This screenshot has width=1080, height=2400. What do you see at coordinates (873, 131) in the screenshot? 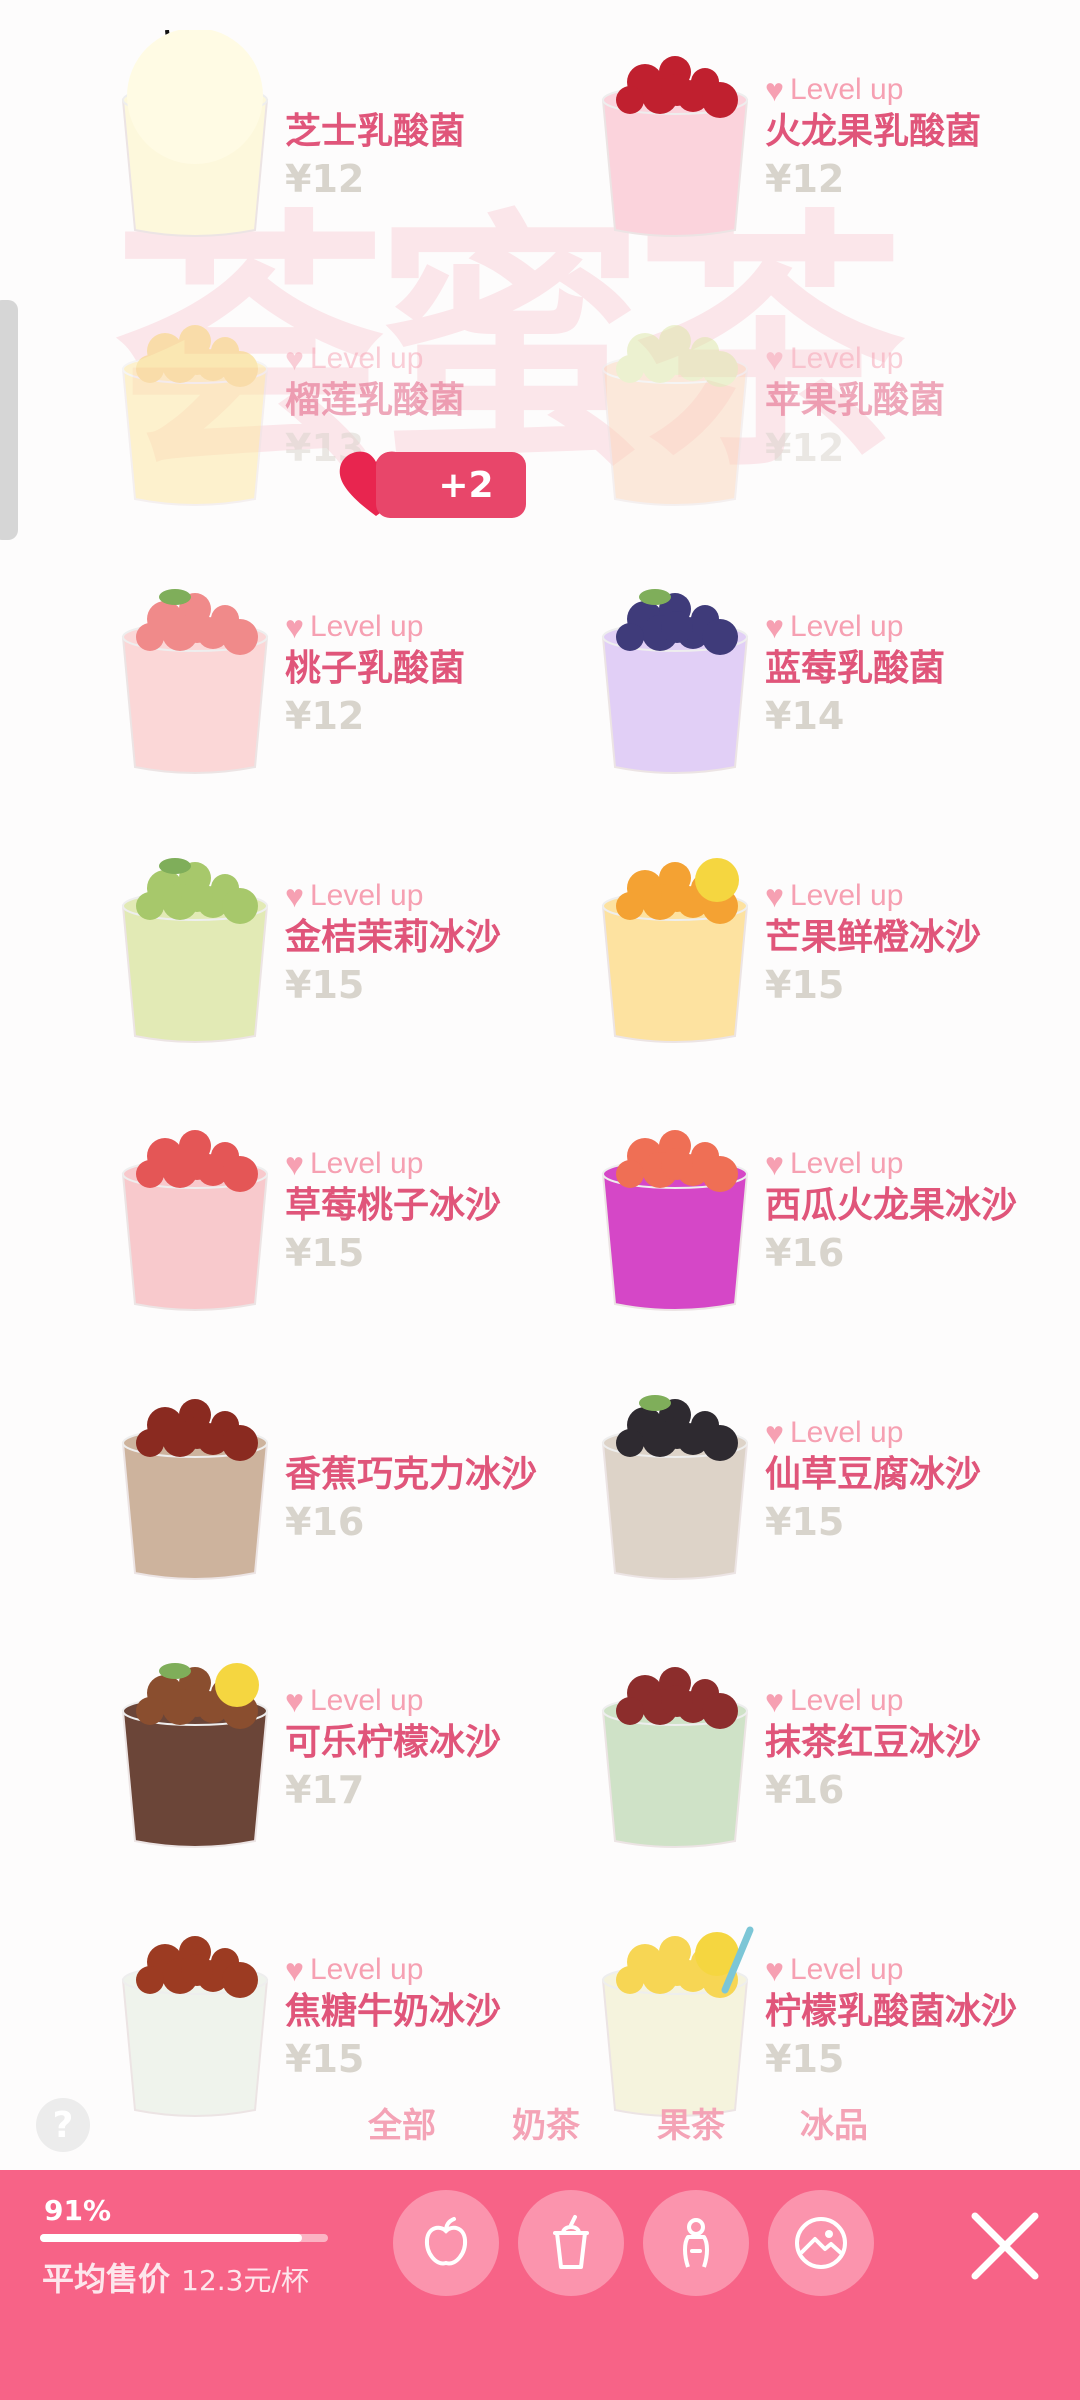
I see `drink-name: 火龙果乳酸菌` at bounding box center [873, 131].